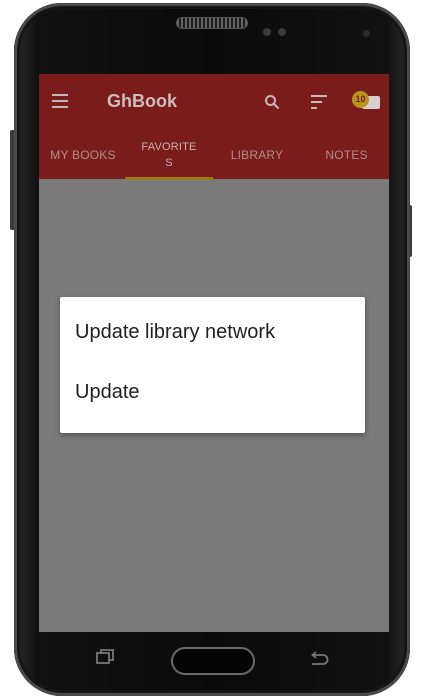  I want to click on tab-my-books: MY BOOKS, so click(83, 154).